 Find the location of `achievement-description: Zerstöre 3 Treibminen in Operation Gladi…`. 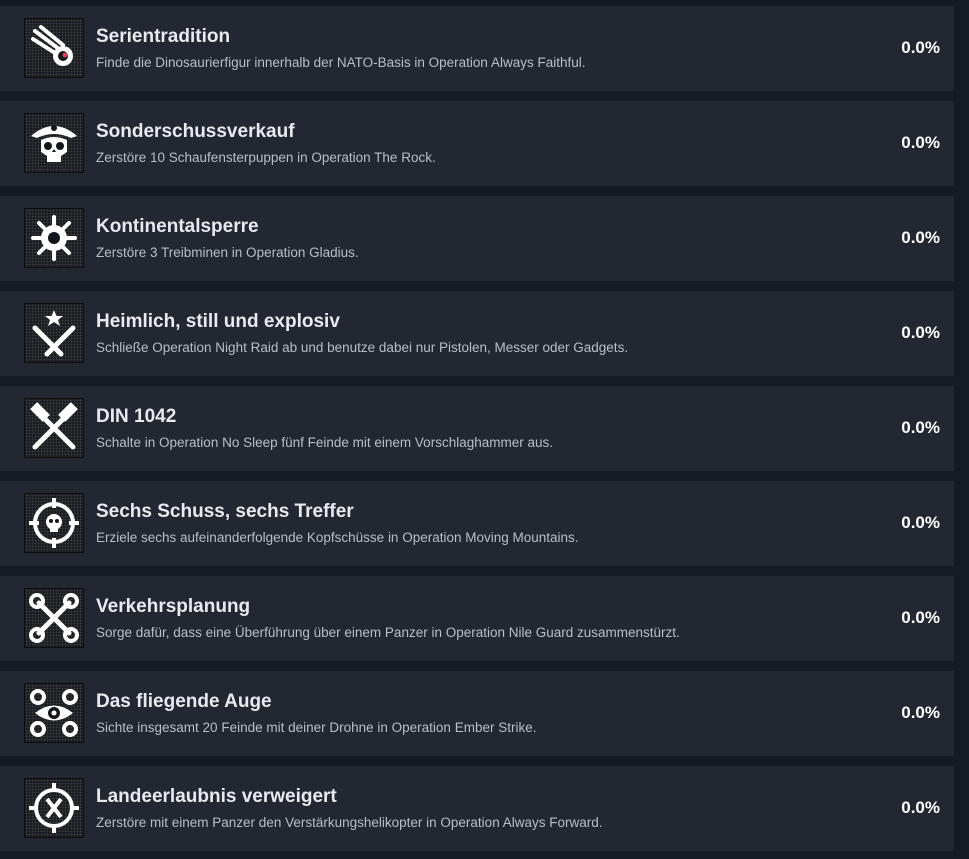

achievement-description: Zerstöre 3 Treibminen in Operation Gladi… is located at coordinates (227, 252).